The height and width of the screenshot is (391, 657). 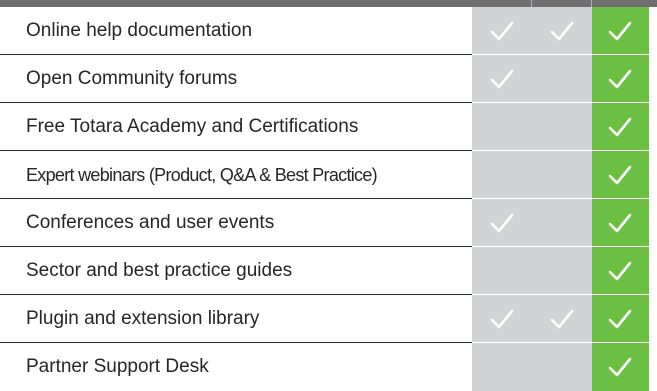 What do you see at coordinates (192, 126) in the screenshot?
I see `feature-label: Free Totara Academy and Certifications` at bounding box center [192, 126].